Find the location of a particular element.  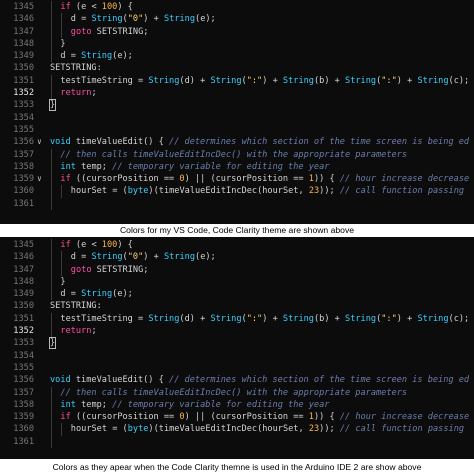

code-text: SETSTRING: is located at coordinates (76, 68).